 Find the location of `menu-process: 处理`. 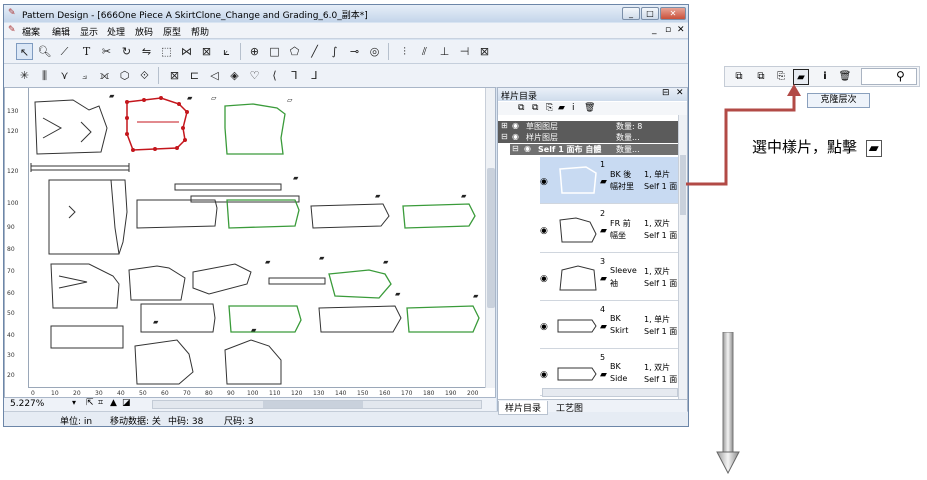

menu-process: 处理 is located at coordinates (116, 31).